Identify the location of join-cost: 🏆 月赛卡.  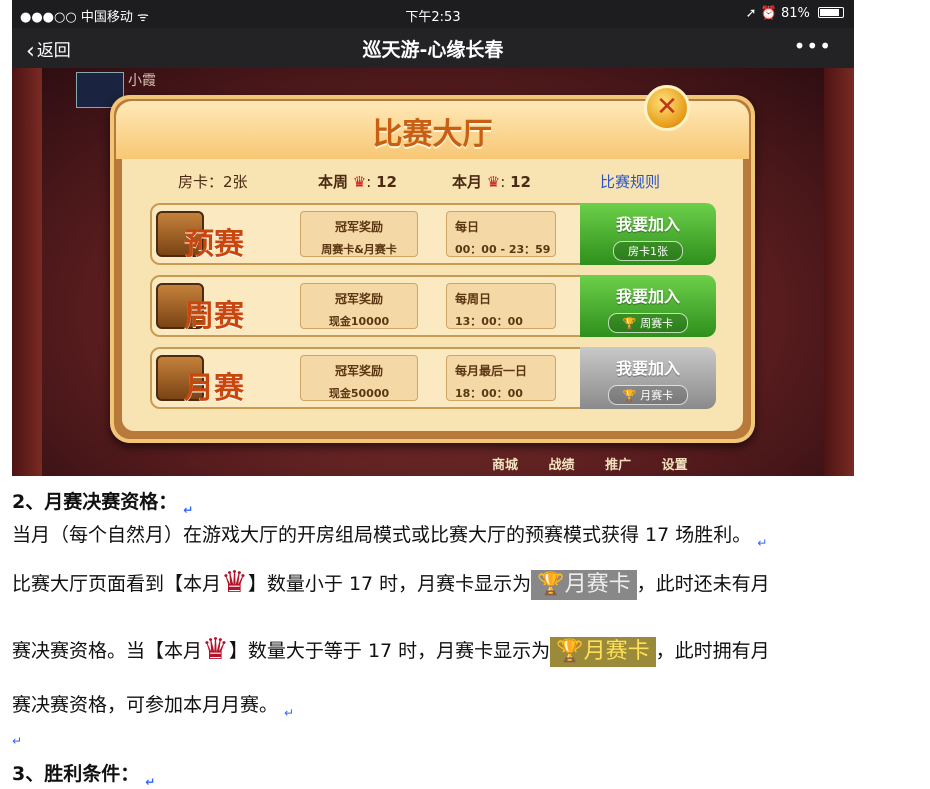
(648, 395).